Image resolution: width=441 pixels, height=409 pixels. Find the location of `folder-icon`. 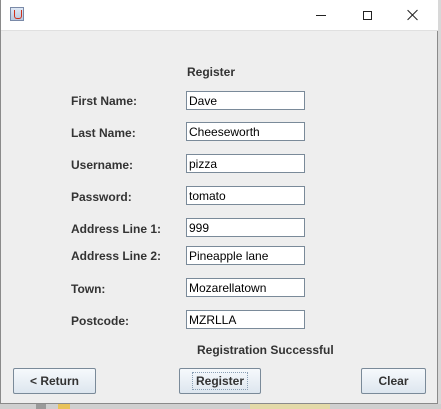

folder-icon is located at coordinates (64, 406).